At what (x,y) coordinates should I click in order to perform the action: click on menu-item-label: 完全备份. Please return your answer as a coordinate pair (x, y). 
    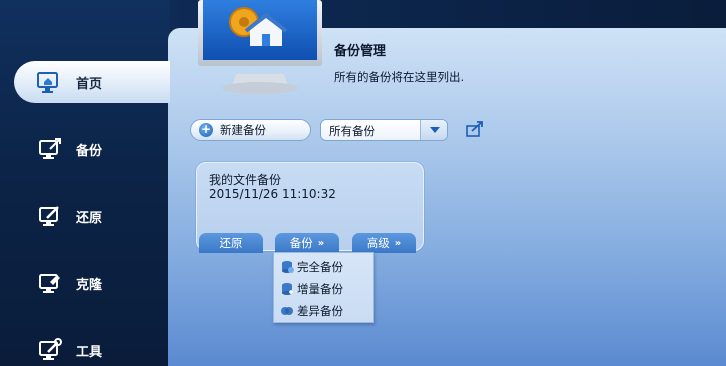
    Looking at the image, I should click on (320, 267).